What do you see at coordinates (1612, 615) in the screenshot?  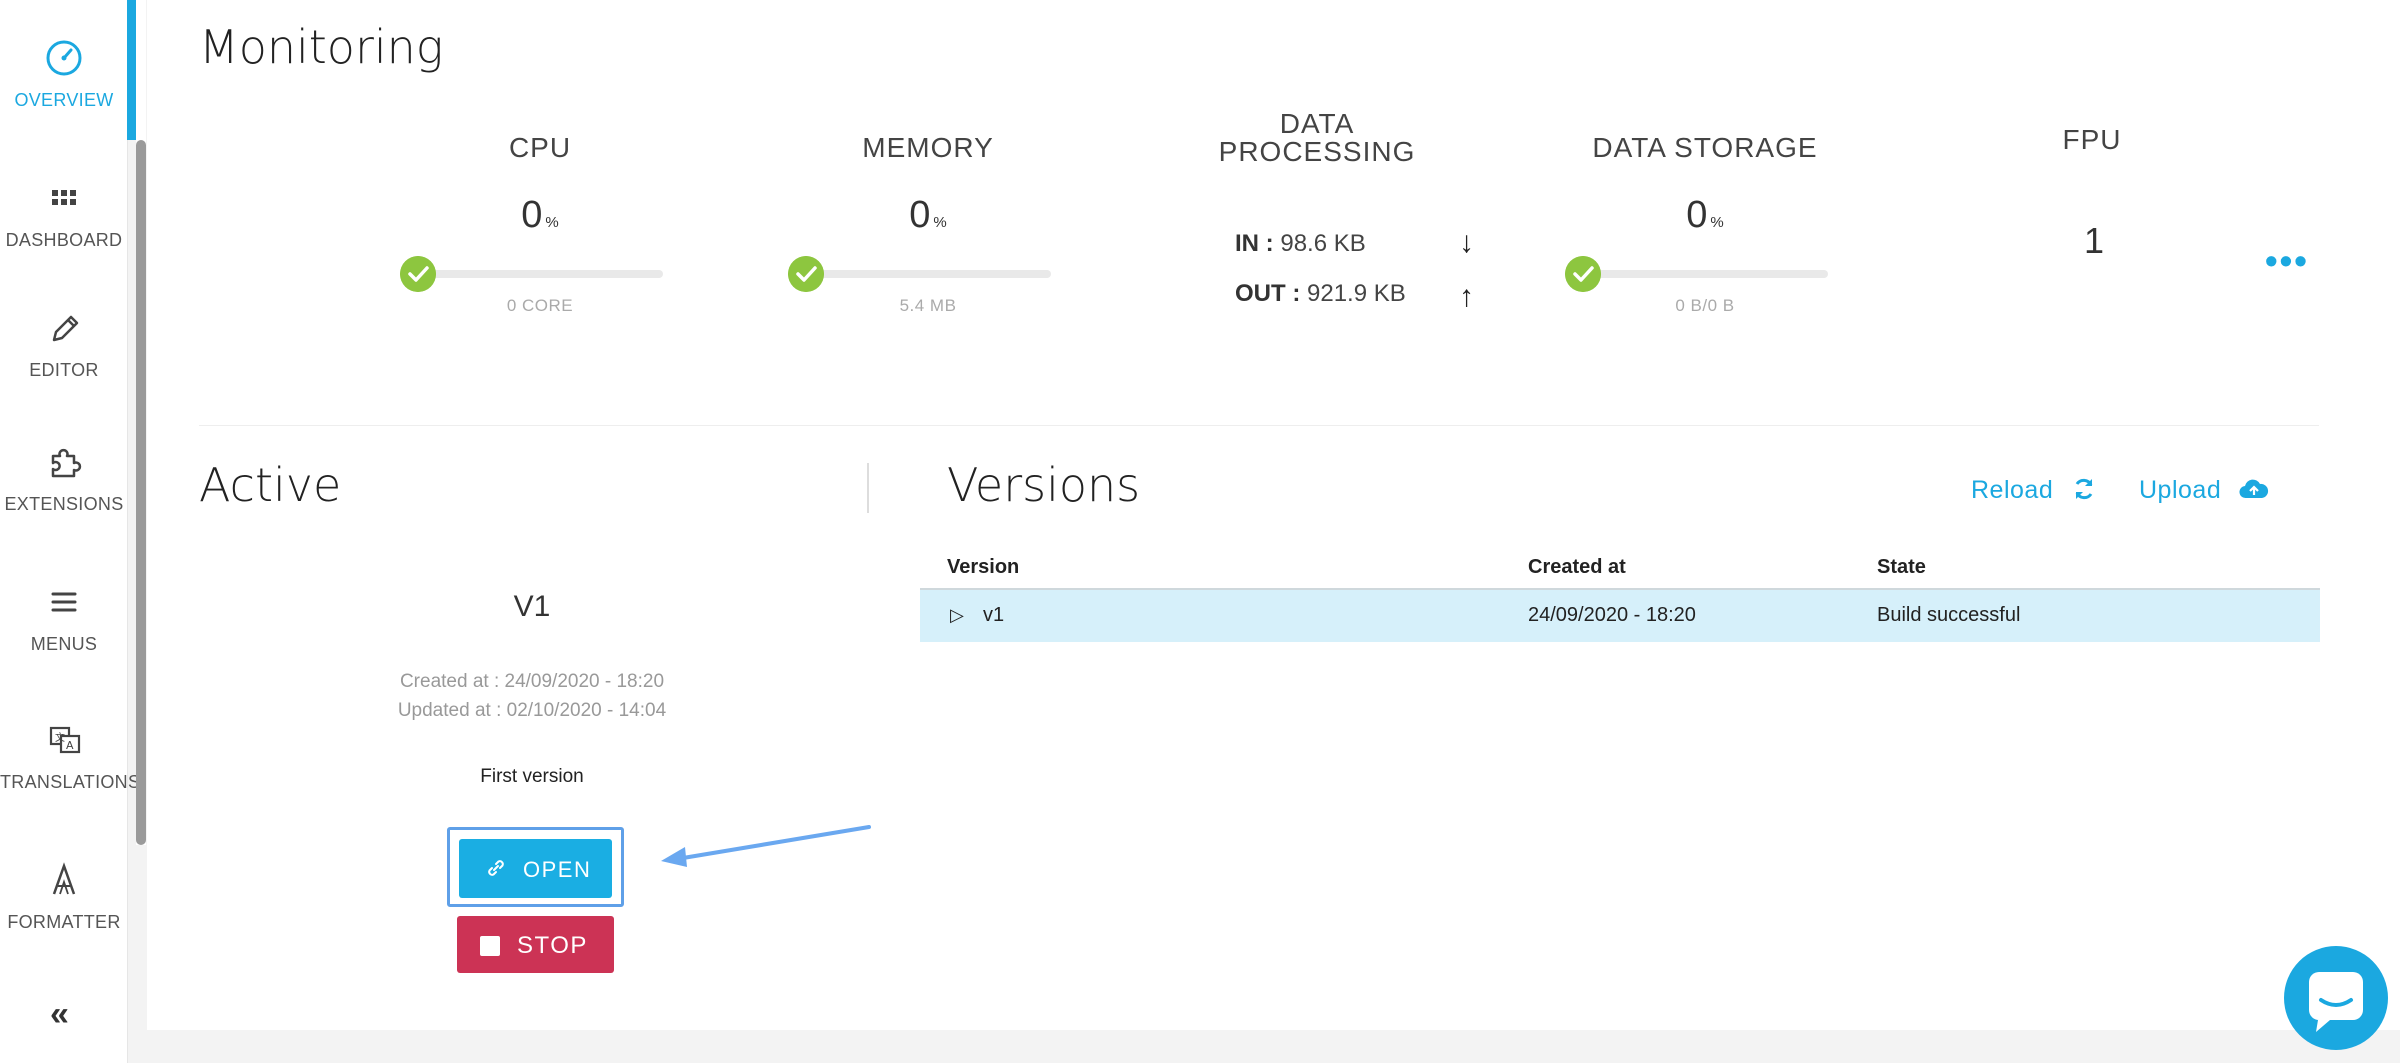 I see `row-created-at: 24/09/2020 - 18:20` at bounding box center [1612, 615].